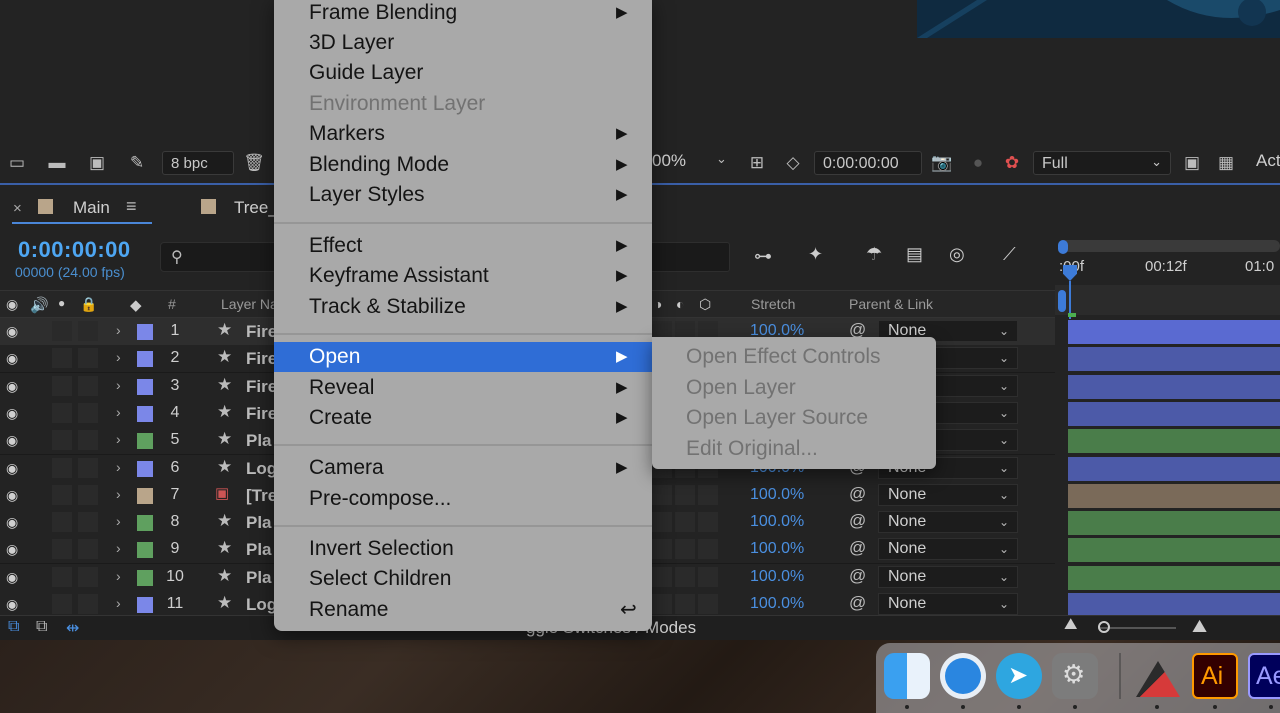  What do you see at coordinates (721, 159) in the screenshot?
I see `chevron-down-icon: ⌄` at bounding box center [721, 159].